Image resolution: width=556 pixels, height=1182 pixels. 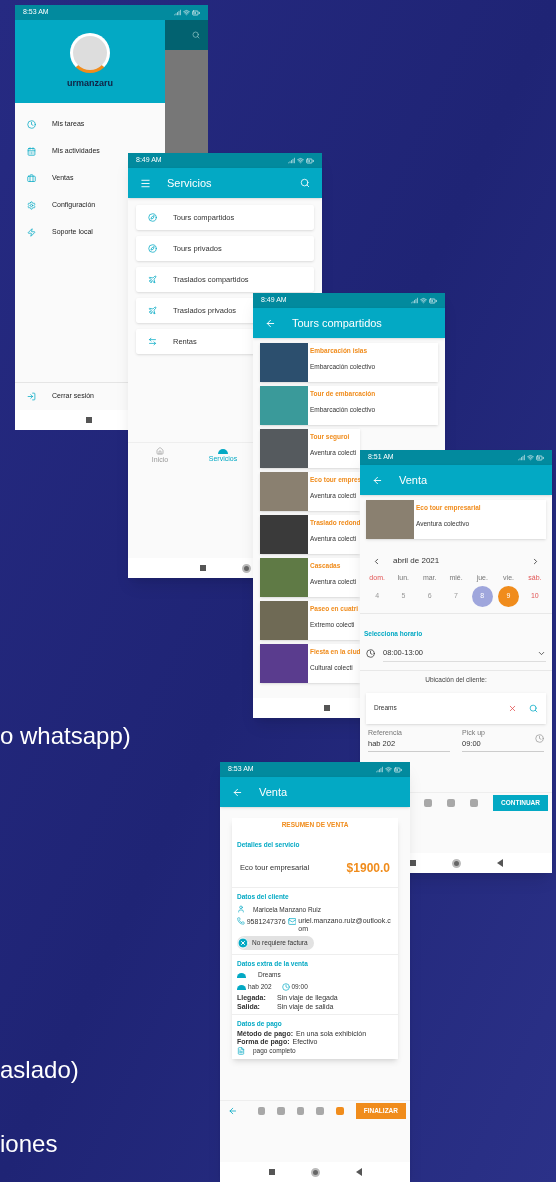 What do you see at coordinates (31, 396) in the screenshot?
I see `logout-icon` at bounding box center [31, 396].